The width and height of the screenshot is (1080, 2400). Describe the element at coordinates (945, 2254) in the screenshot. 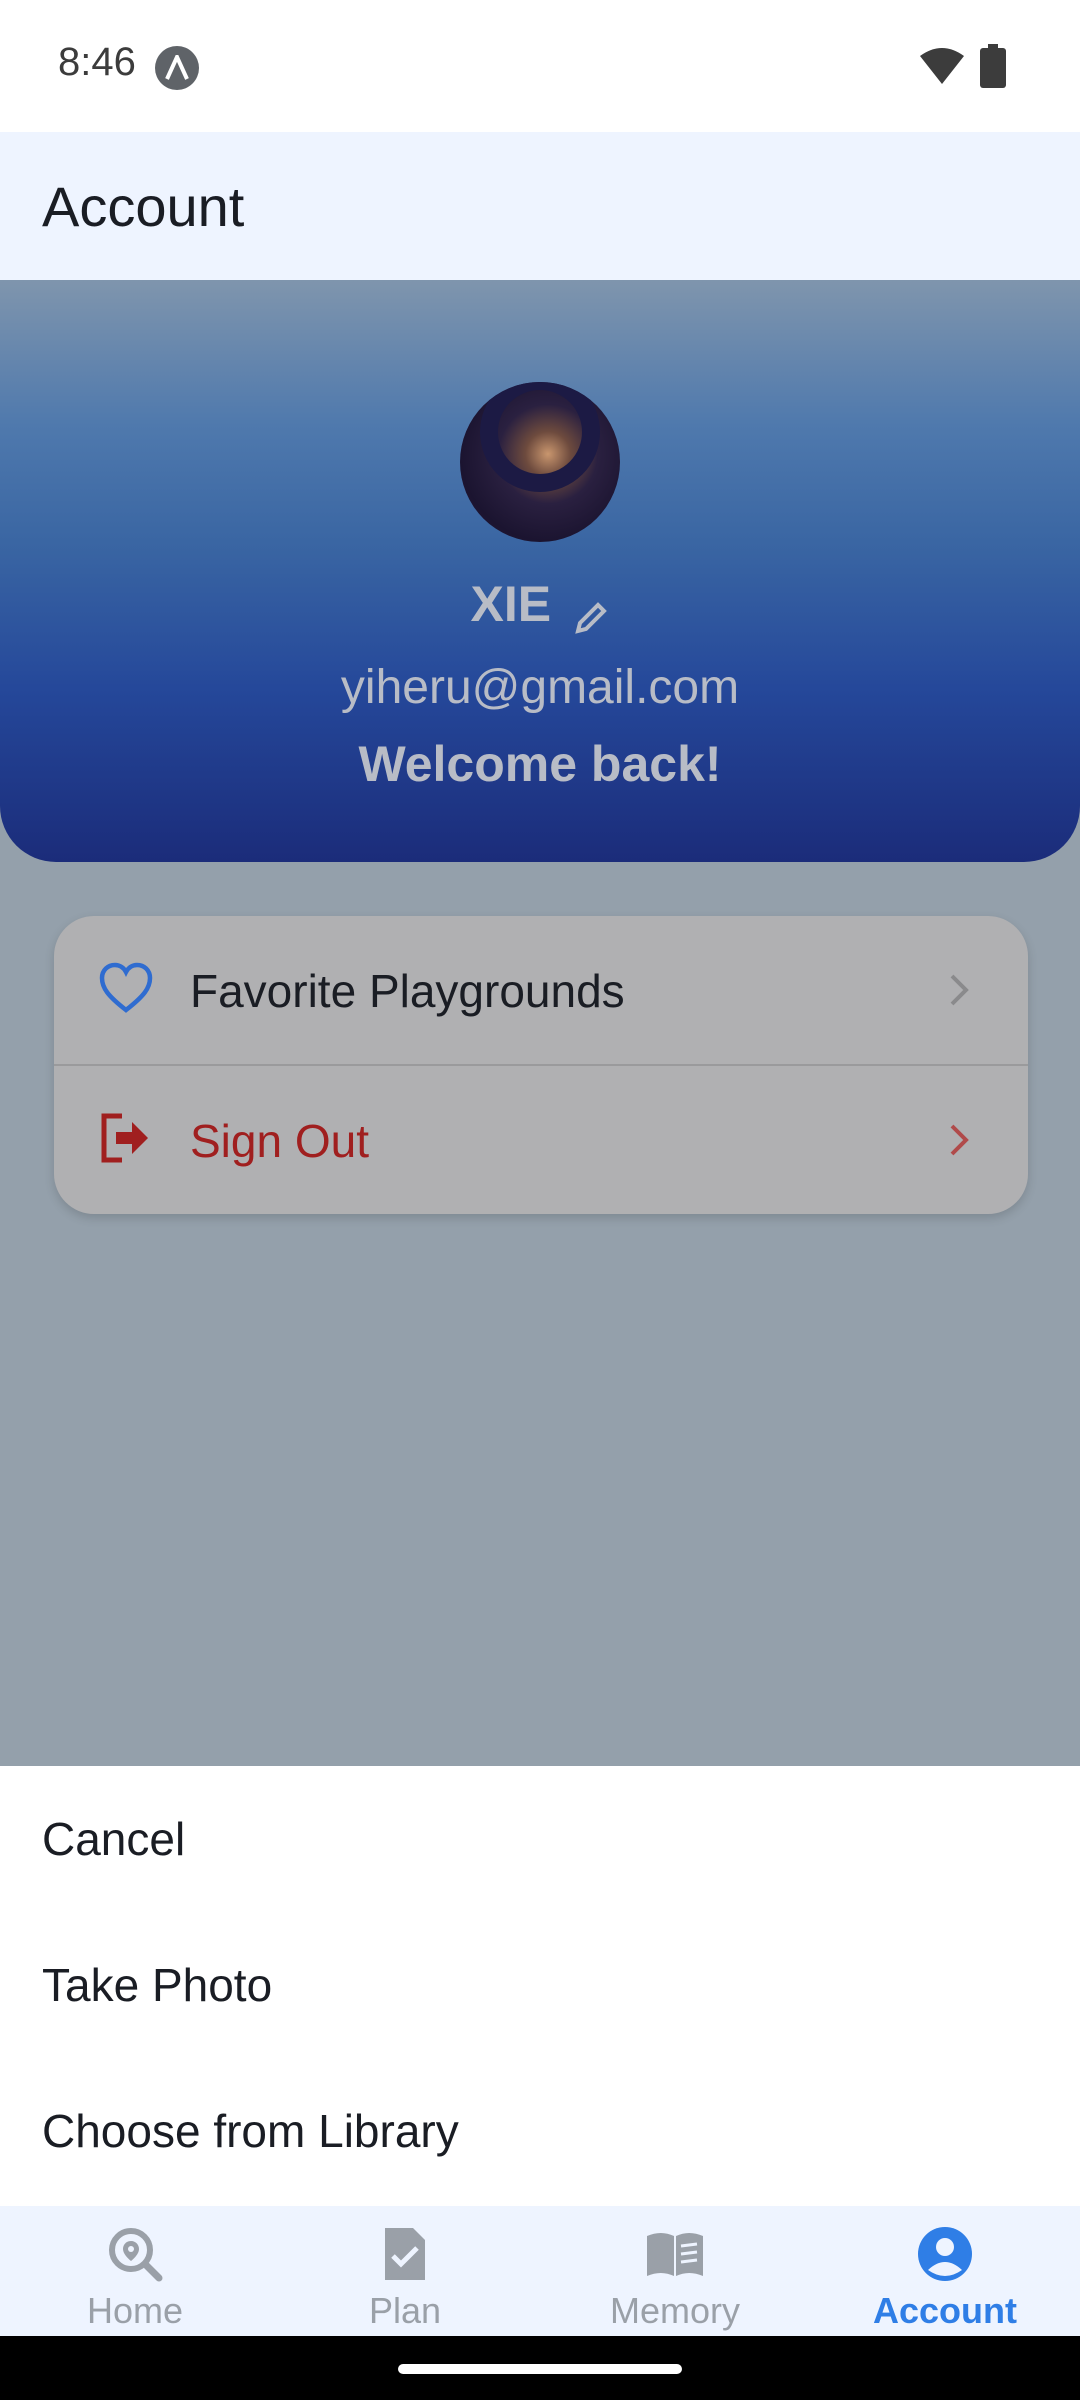

I see `account-icon` at that location.